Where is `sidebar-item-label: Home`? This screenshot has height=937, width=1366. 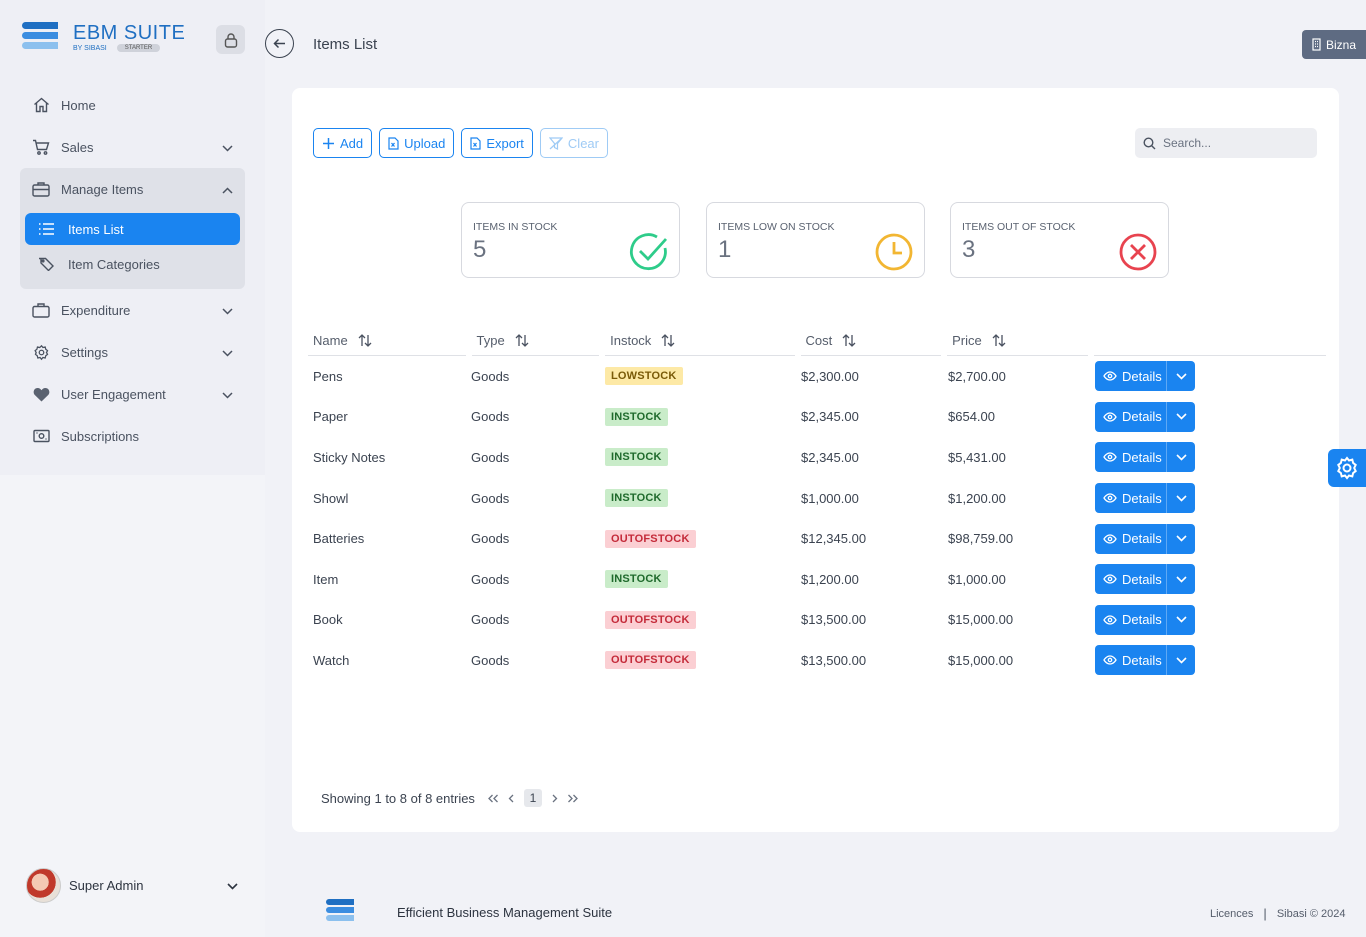
sidebar-item-label: Home is located at coordinates (78, 105).